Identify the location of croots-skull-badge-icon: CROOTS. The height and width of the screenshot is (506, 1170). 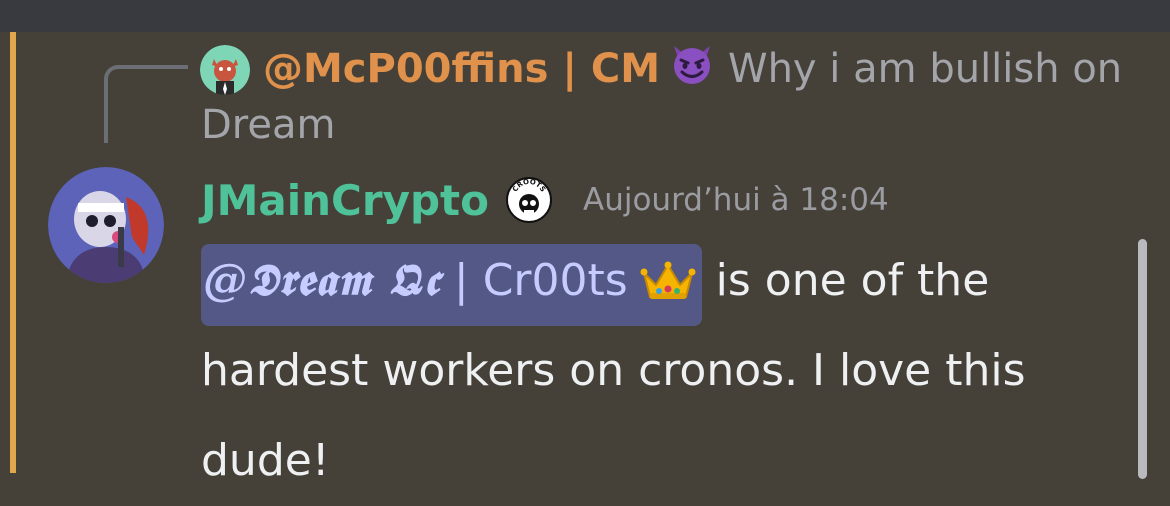
(529, 200).